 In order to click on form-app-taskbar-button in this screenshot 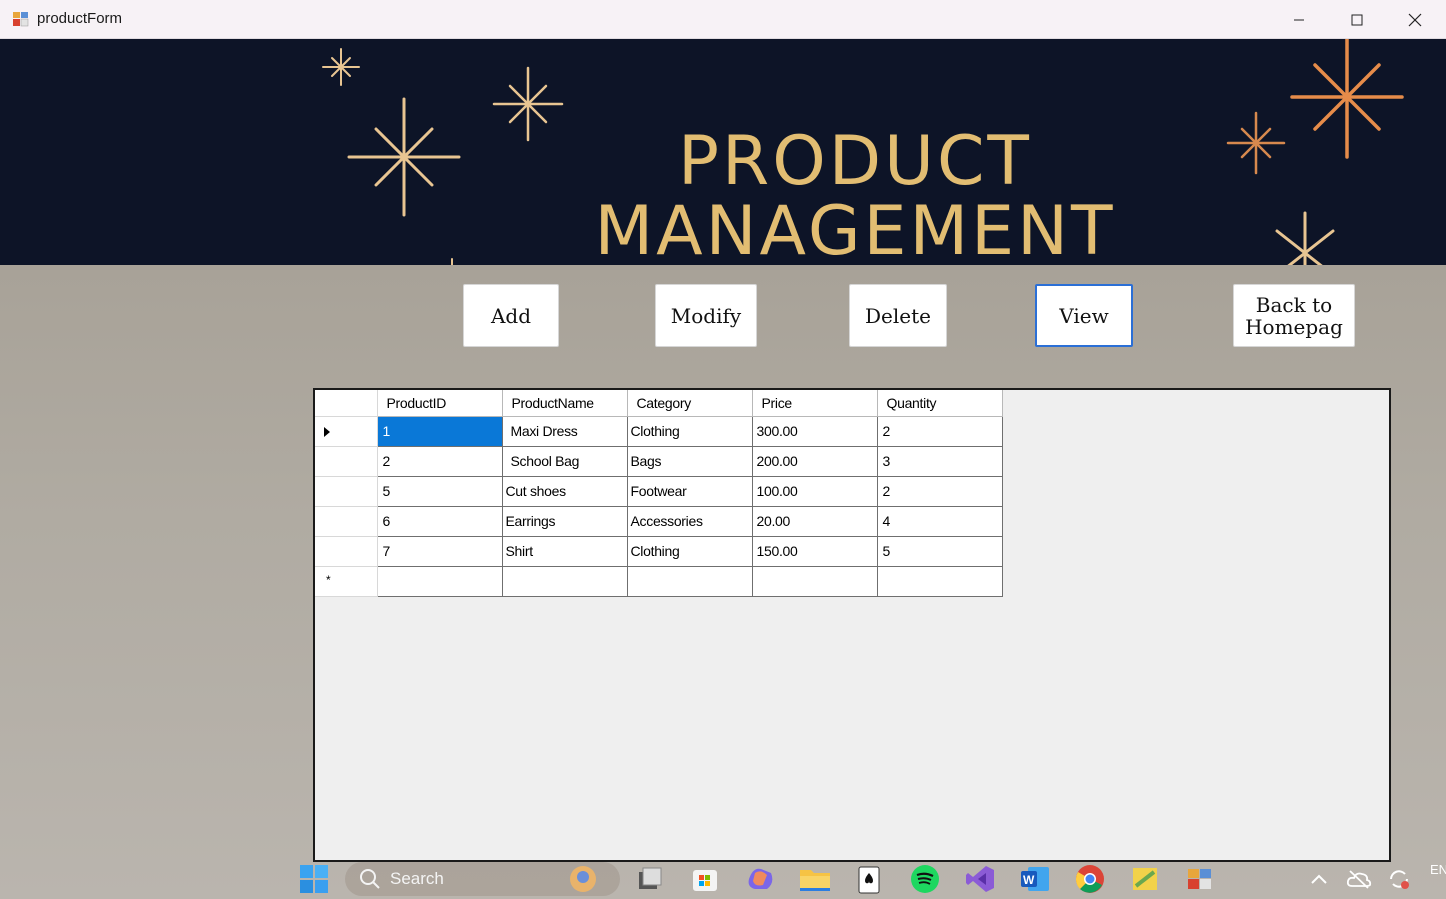, I will do `click(1200, 879)`.